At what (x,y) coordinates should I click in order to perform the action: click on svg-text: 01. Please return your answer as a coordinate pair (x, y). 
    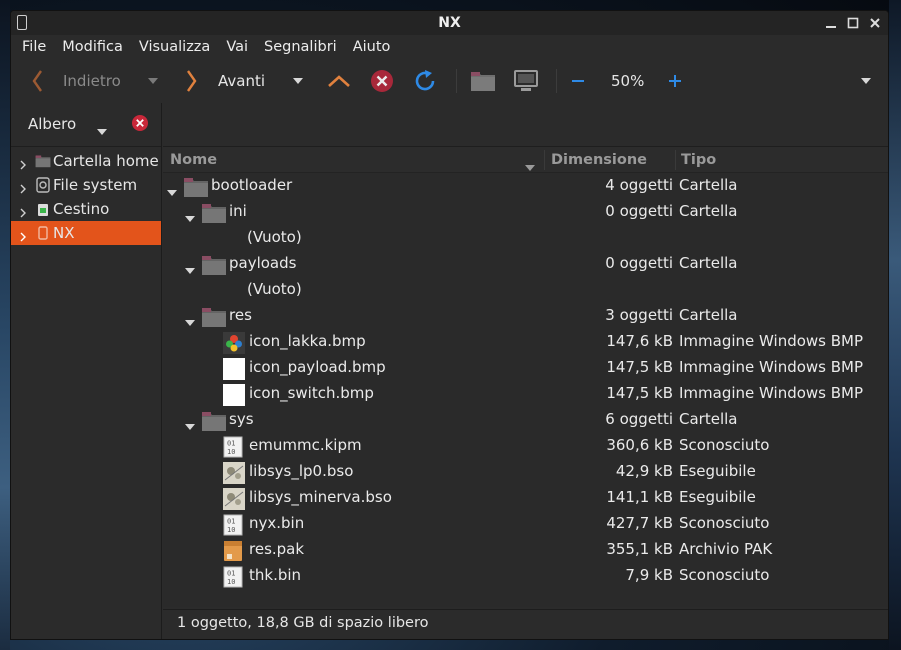
    Looking at the image, I should click on (231, 522).